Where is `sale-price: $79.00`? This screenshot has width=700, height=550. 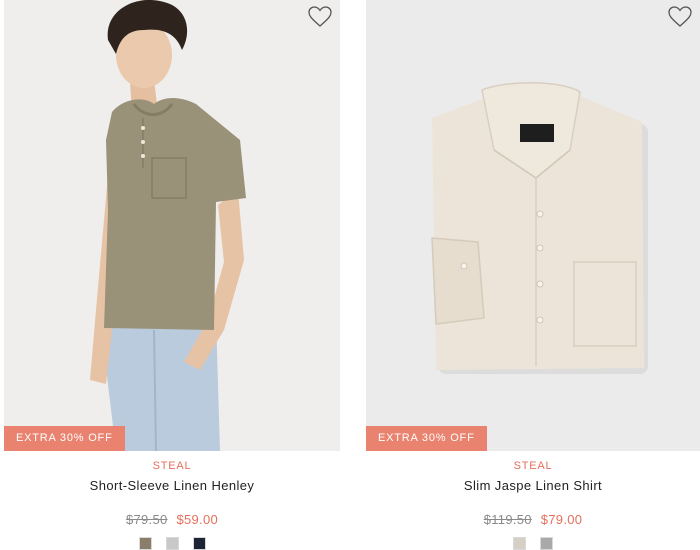
sale-price: $79.00 is located at coordinates (561, 519).